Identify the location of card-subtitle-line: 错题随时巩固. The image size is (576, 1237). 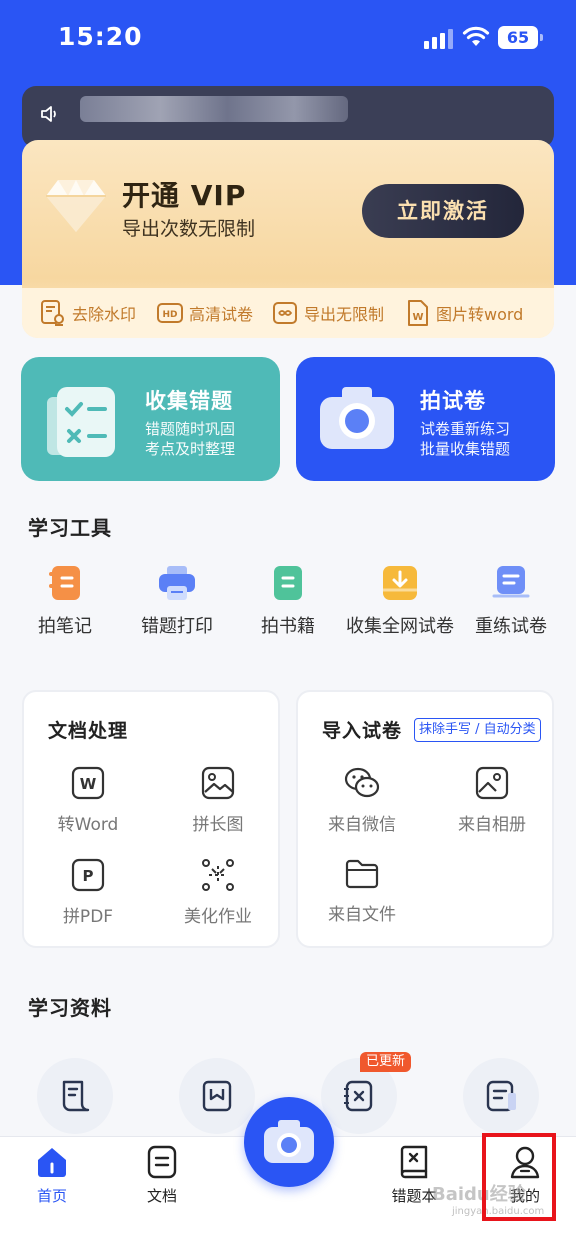
(190, 429).